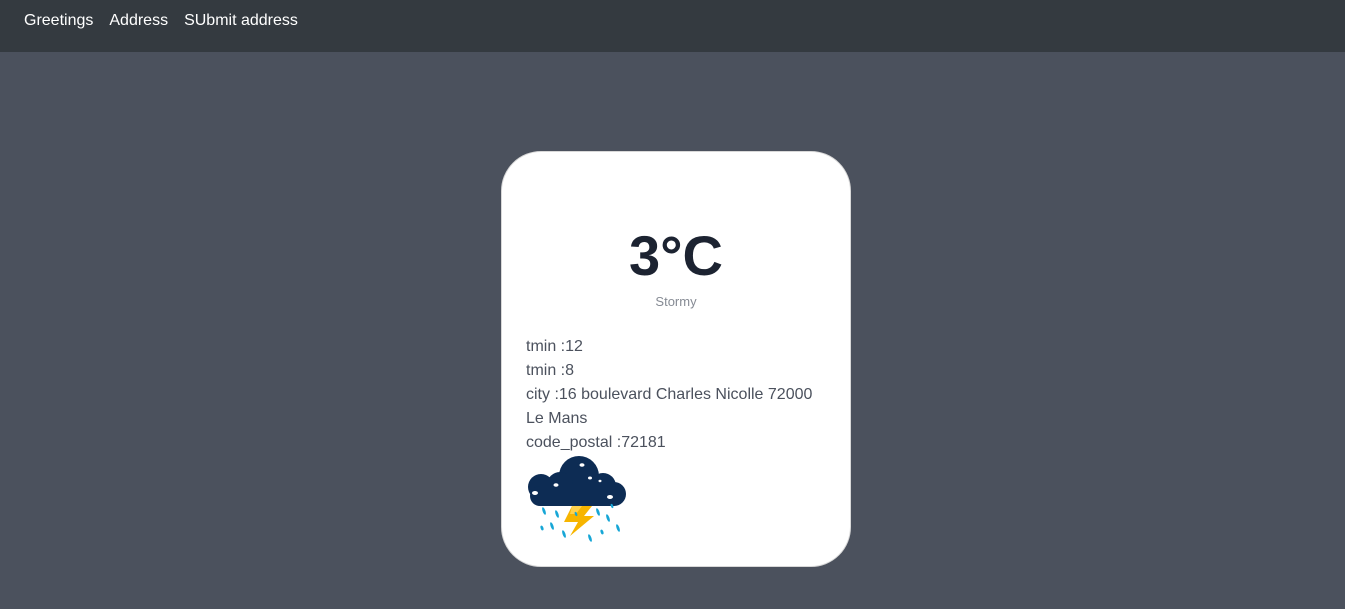 This screenshot has width=1345, height=609. I want to click on storm-cloud-icon, so click(577, 499).